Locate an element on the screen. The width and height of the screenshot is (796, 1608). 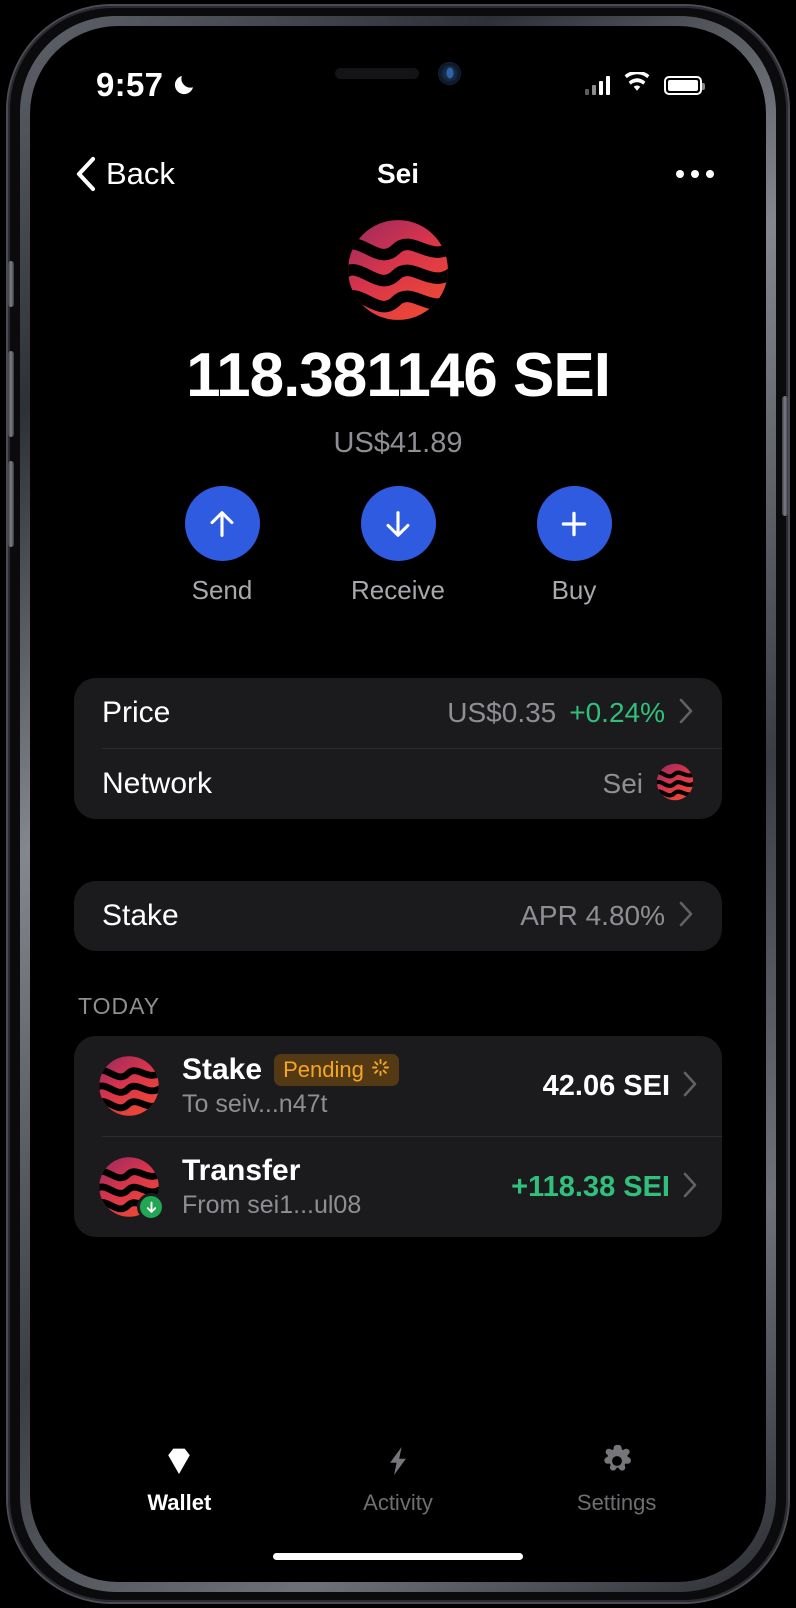
receive-button-label: Receive is located at coordinates (398, 590).